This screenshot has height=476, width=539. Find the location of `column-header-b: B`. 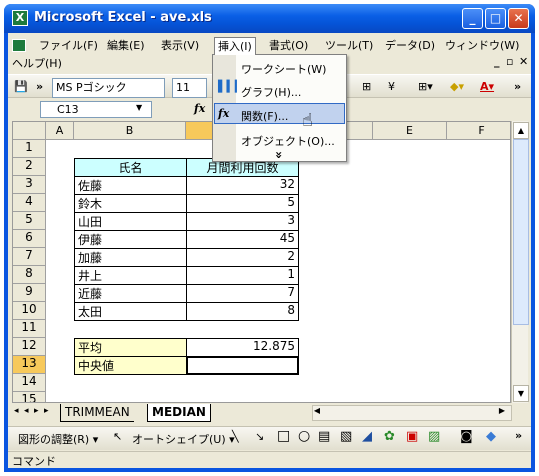

column-header-b: B is located at coordinates (130, 131).